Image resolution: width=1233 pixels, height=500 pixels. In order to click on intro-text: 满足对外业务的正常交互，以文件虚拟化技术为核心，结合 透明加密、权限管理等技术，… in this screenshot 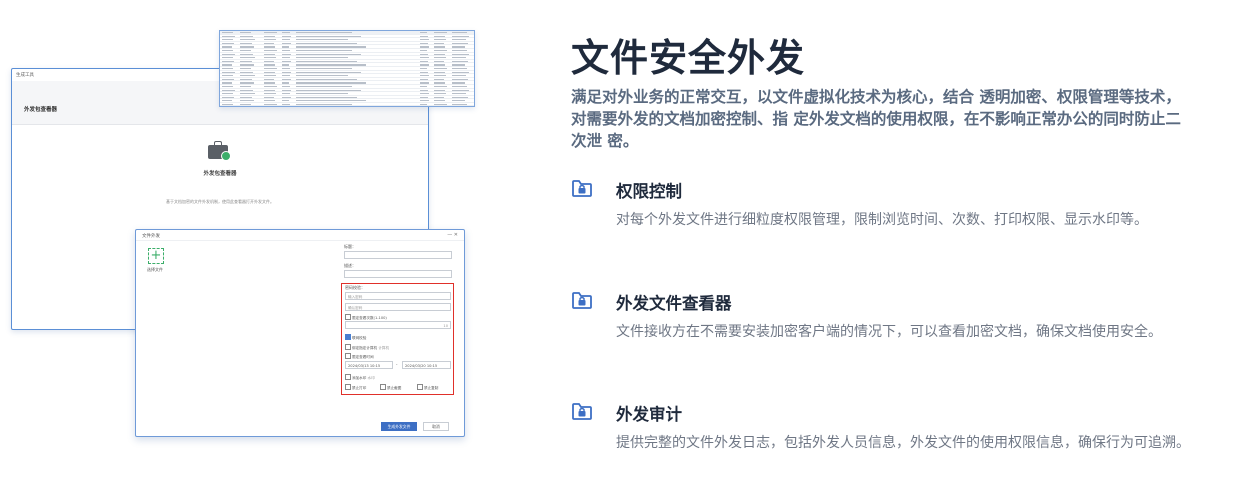, I will do `click(876, 119)`.